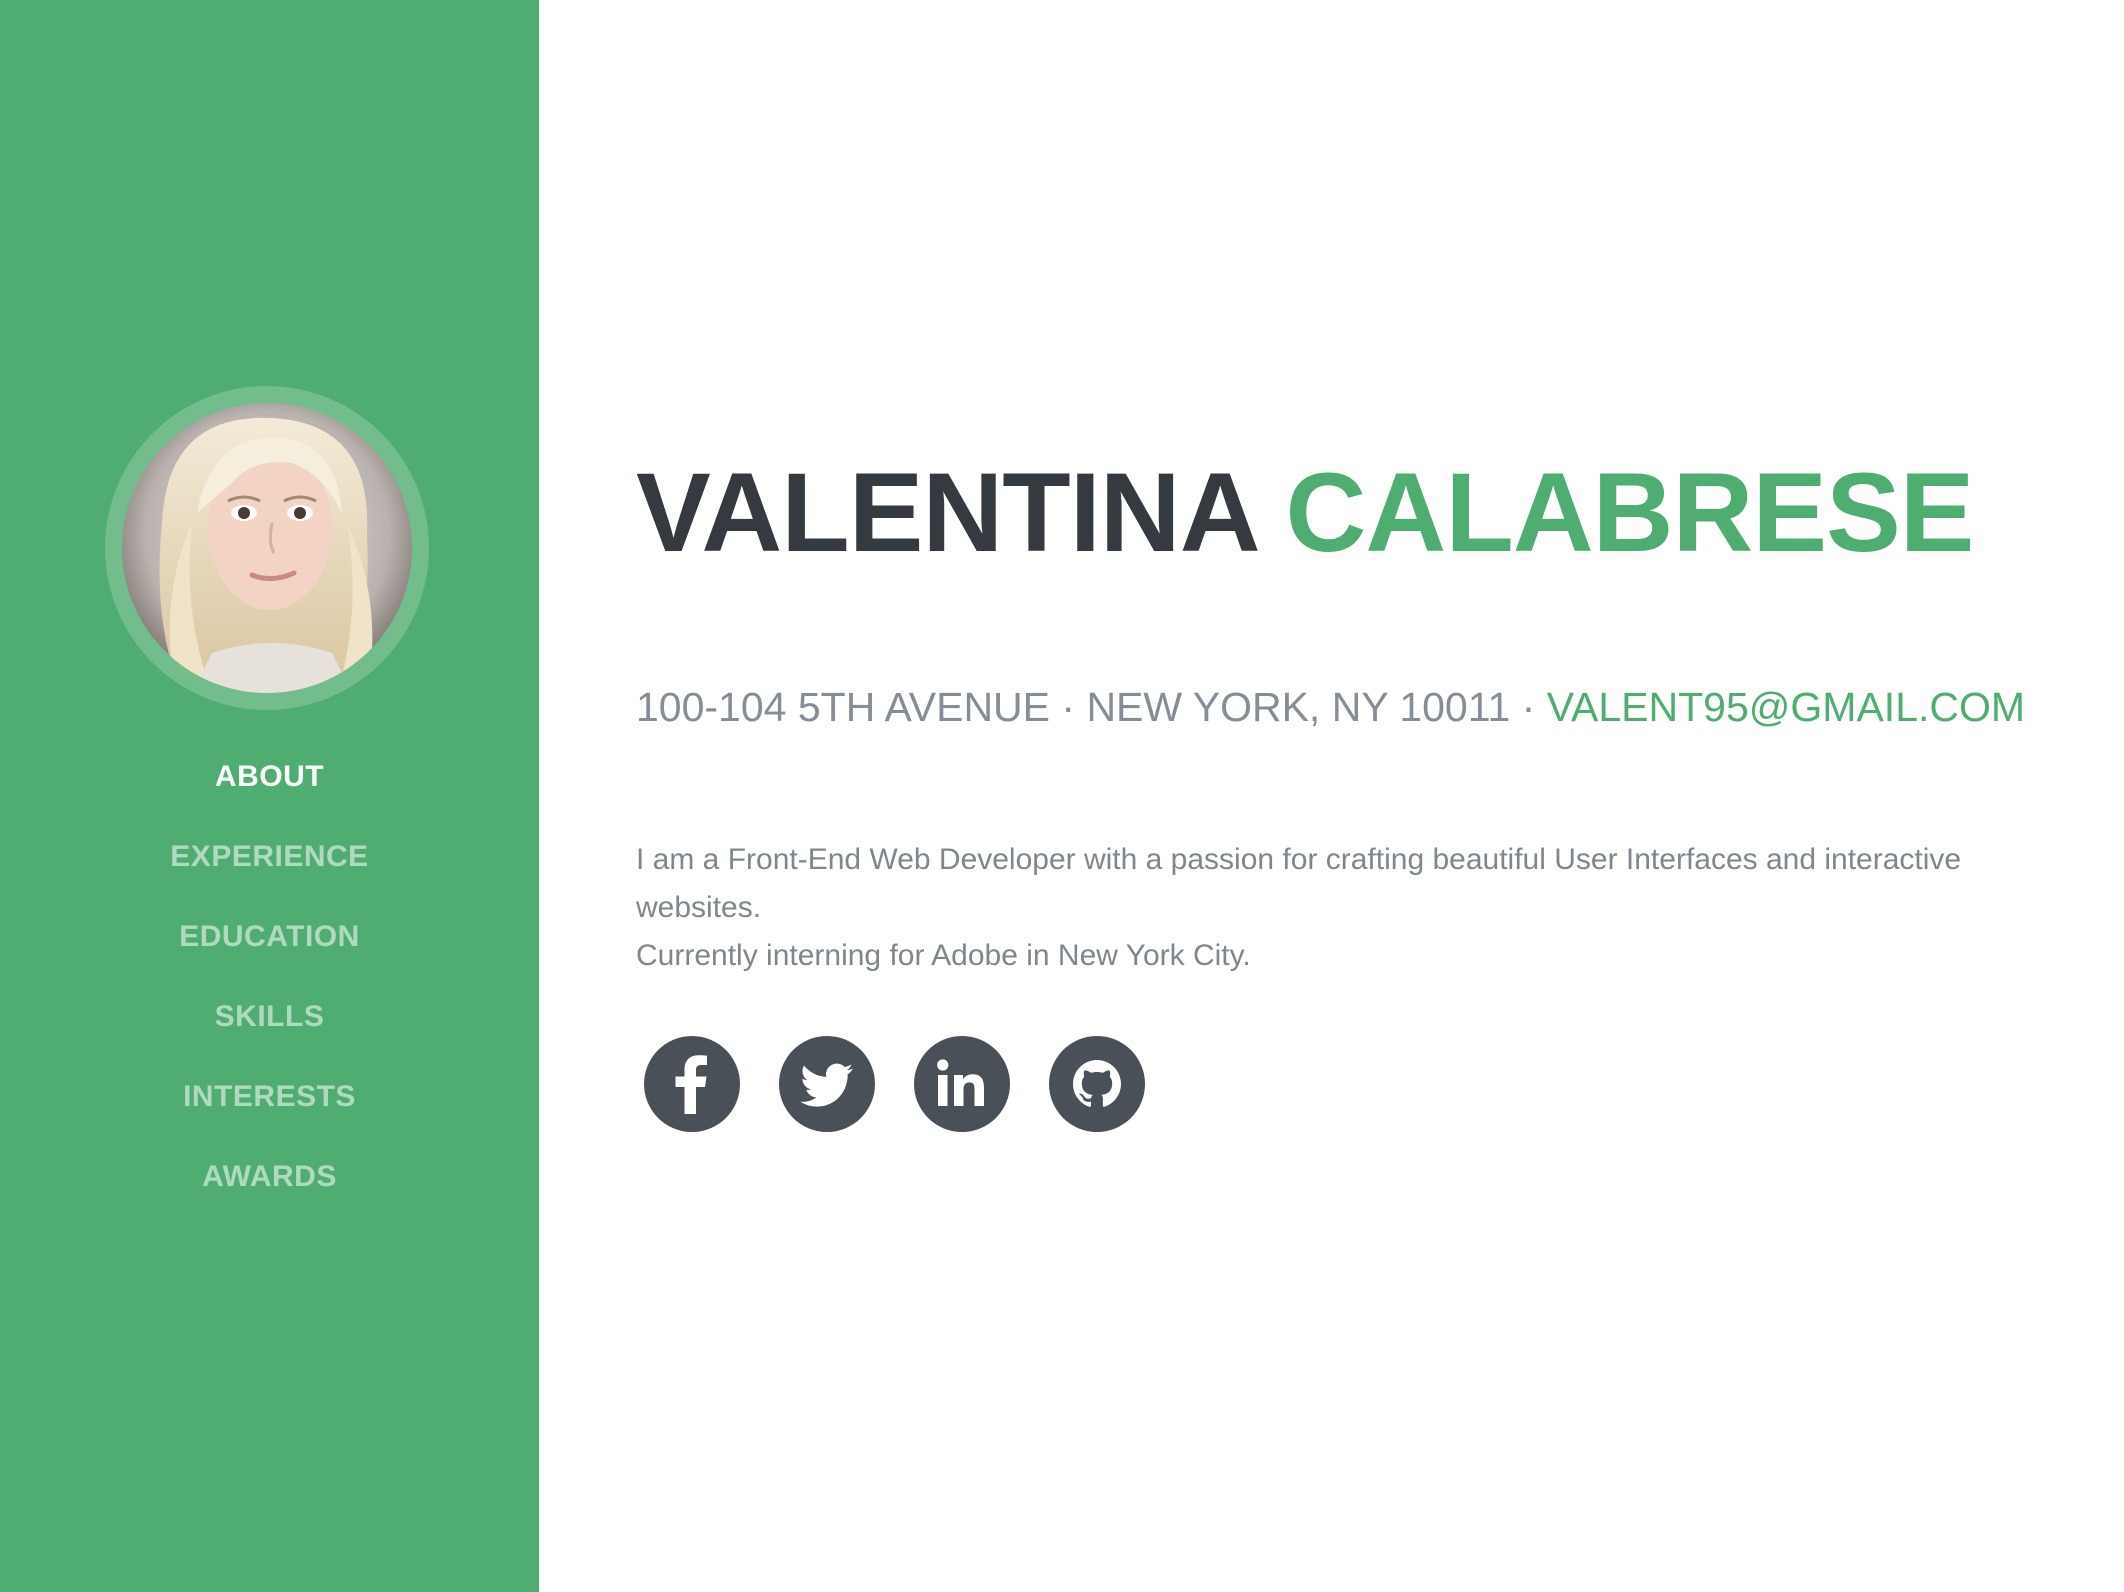 The image size is (2124, 1592). I want to click on nav-item-about: ABOUT, so click(269, 792).